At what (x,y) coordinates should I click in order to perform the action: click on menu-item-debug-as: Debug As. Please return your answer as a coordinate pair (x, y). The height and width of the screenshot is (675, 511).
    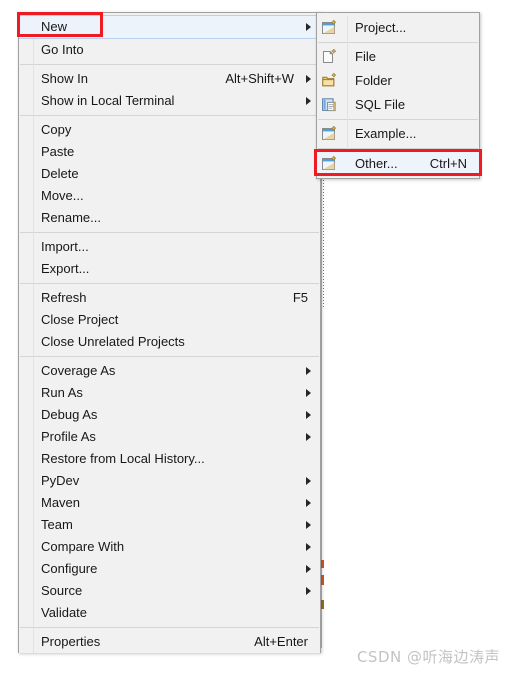
    Looking at the image, I should click on (169, 415).